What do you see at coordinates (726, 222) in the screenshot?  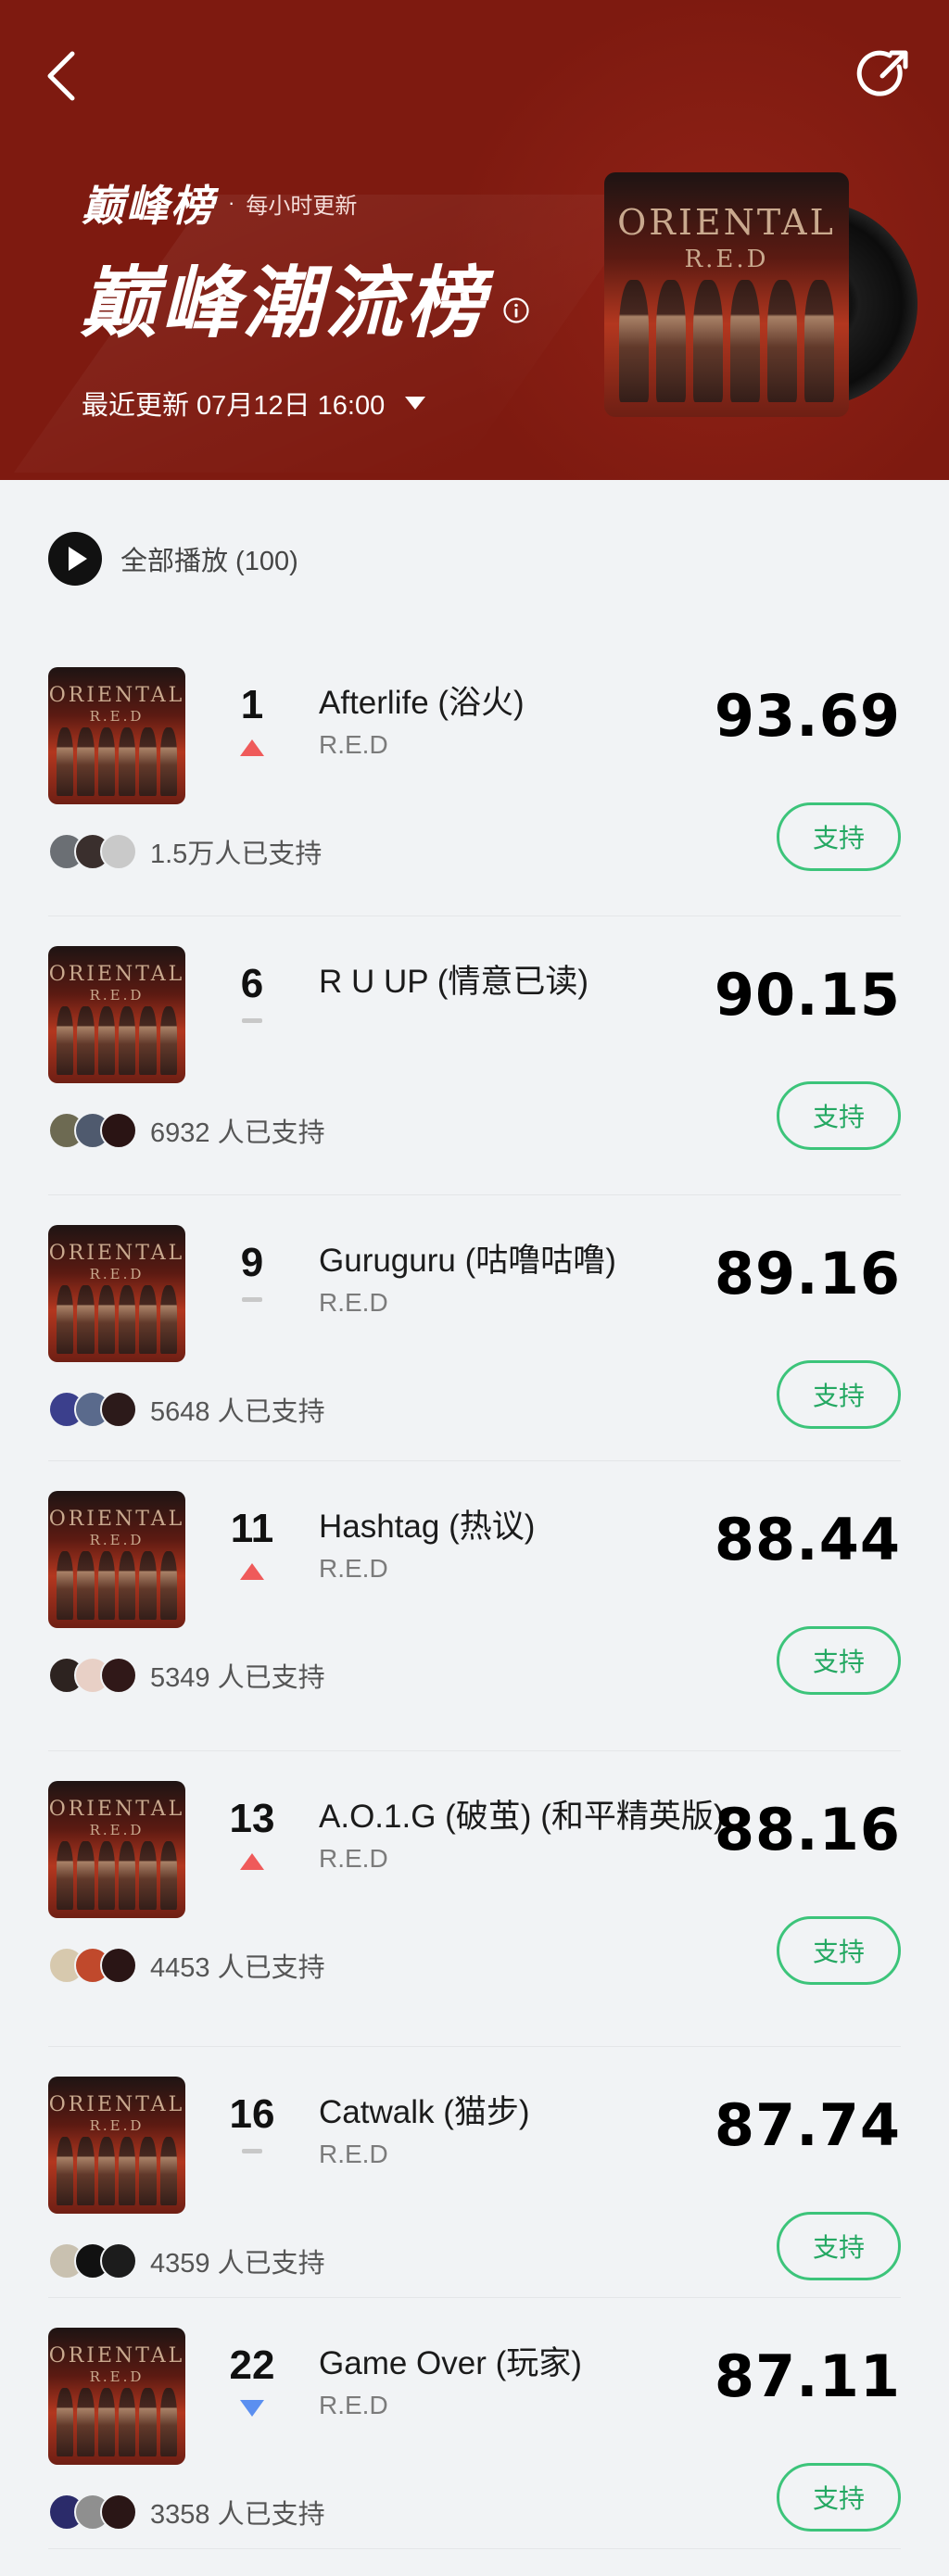 I see `cover-title: ORIENTAL` at bounding box center [726, 222].